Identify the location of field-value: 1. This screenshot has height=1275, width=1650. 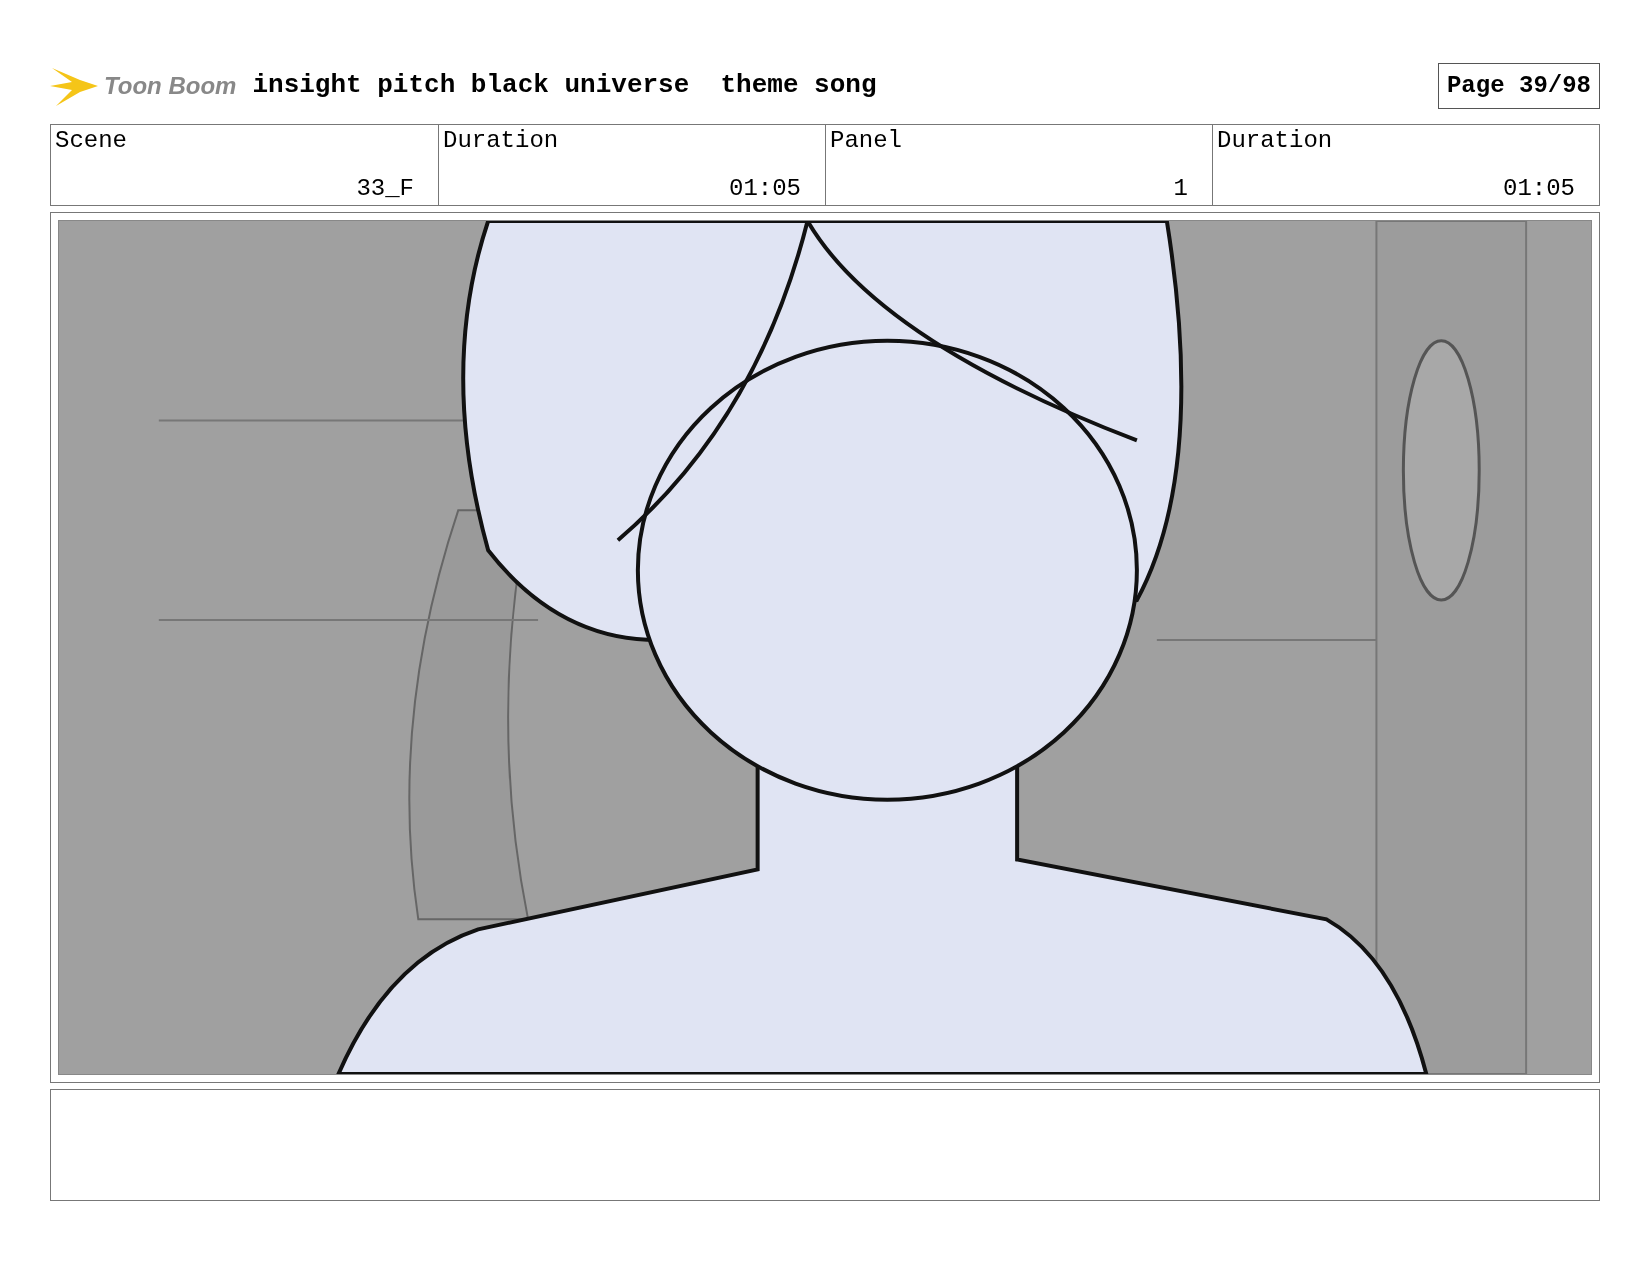
(1180, 189).